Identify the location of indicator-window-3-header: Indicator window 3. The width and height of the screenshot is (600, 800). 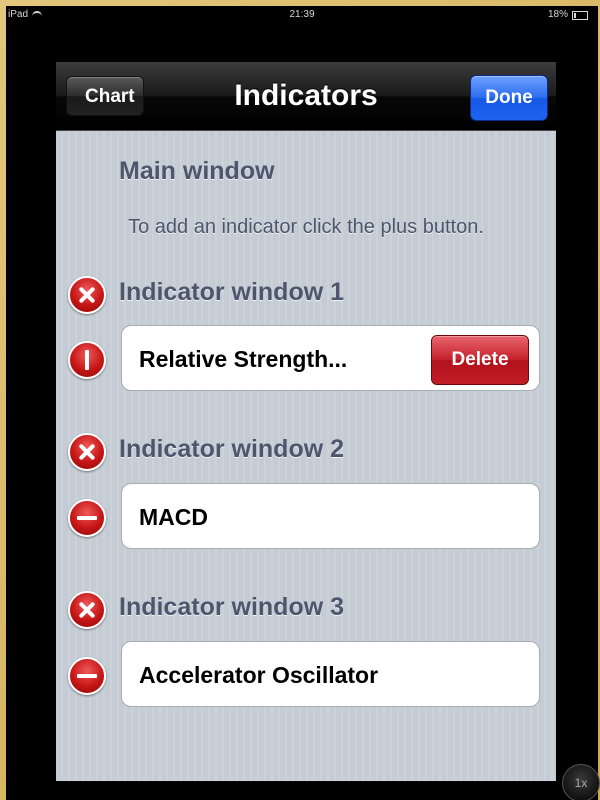
(232, 607).